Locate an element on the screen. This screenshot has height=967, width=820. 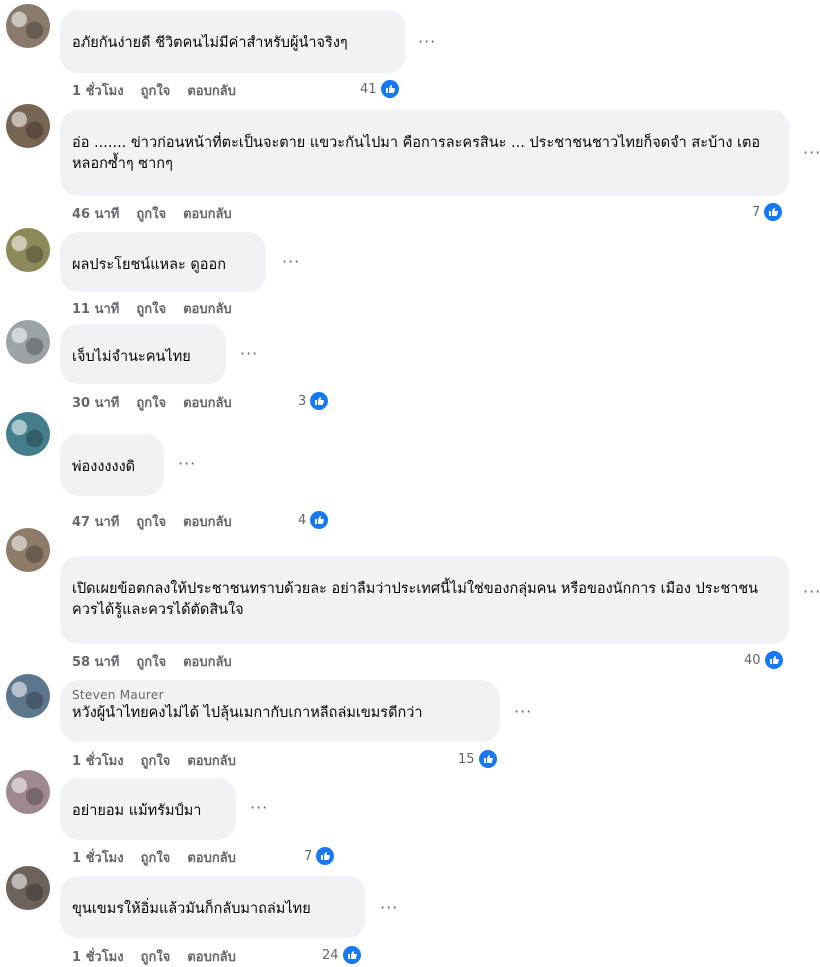
reaction-count: 15 is located at coordinates (478, 759).